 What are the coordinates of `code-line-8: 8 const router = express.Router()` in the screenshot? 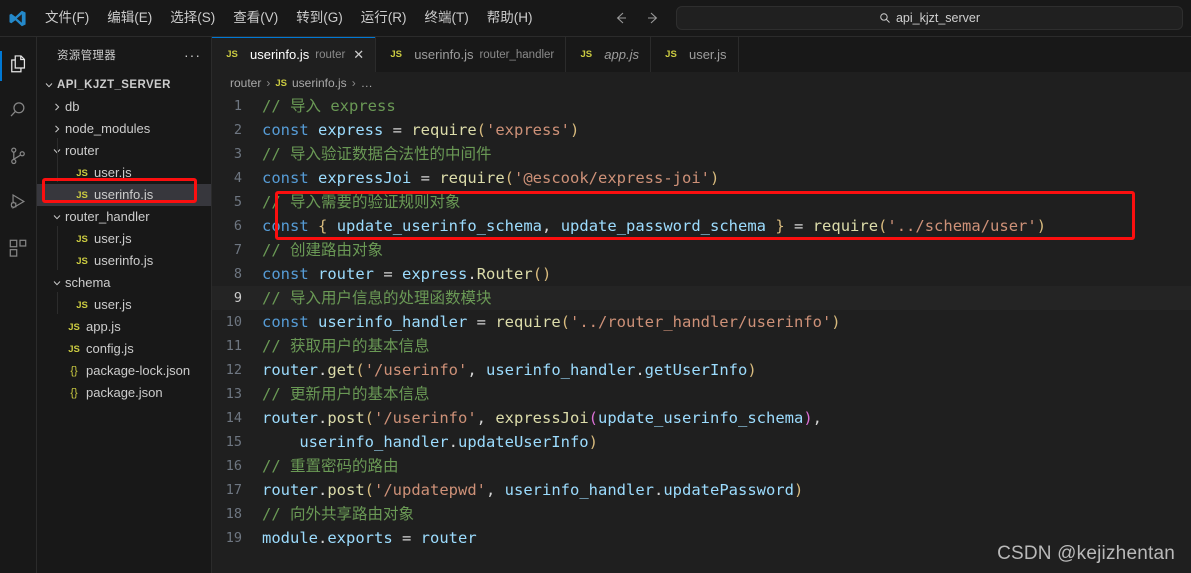 It's located at (701, 274).